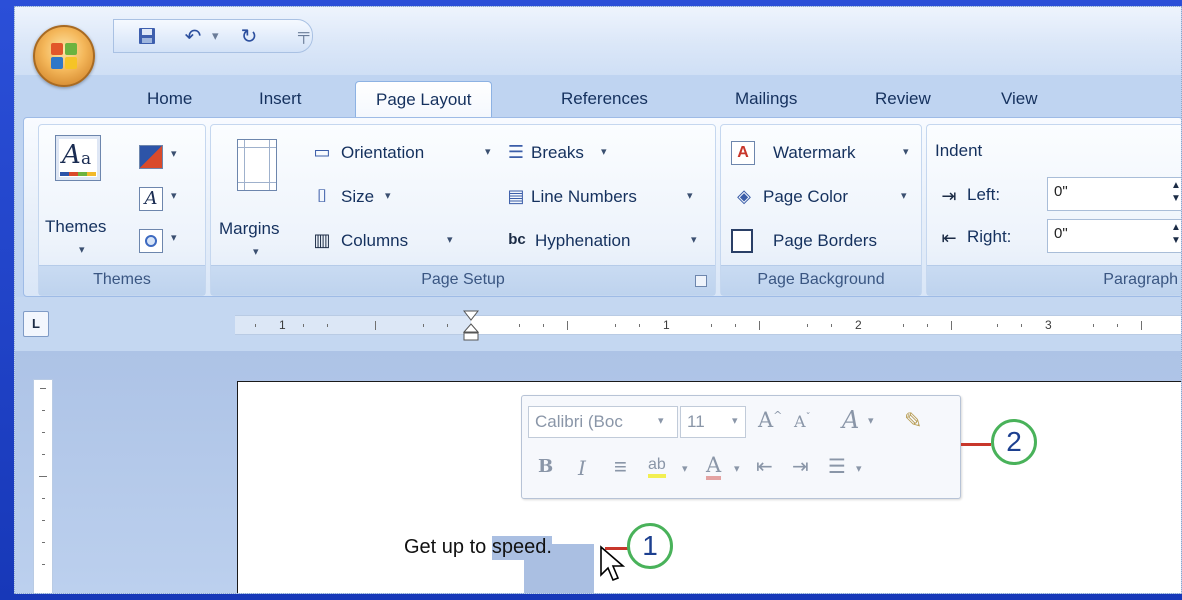  Describe the element at coordinates (463, 280) in the screenshot. I see `page-setup-group-label: Page Setup` at that location.